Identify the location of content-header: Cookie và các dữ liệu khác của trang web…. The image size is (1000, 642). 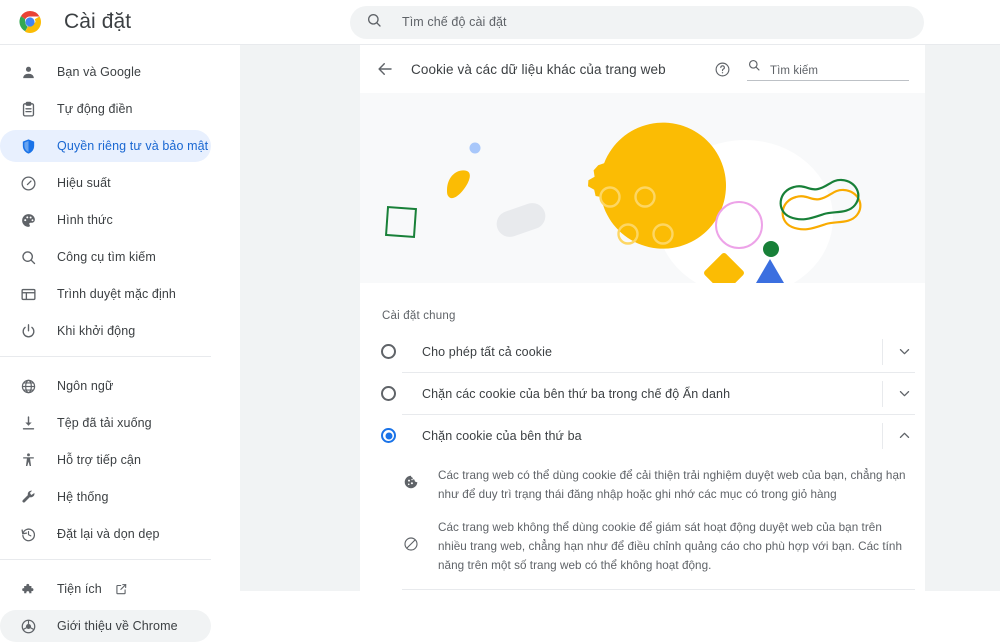
(642, 69).